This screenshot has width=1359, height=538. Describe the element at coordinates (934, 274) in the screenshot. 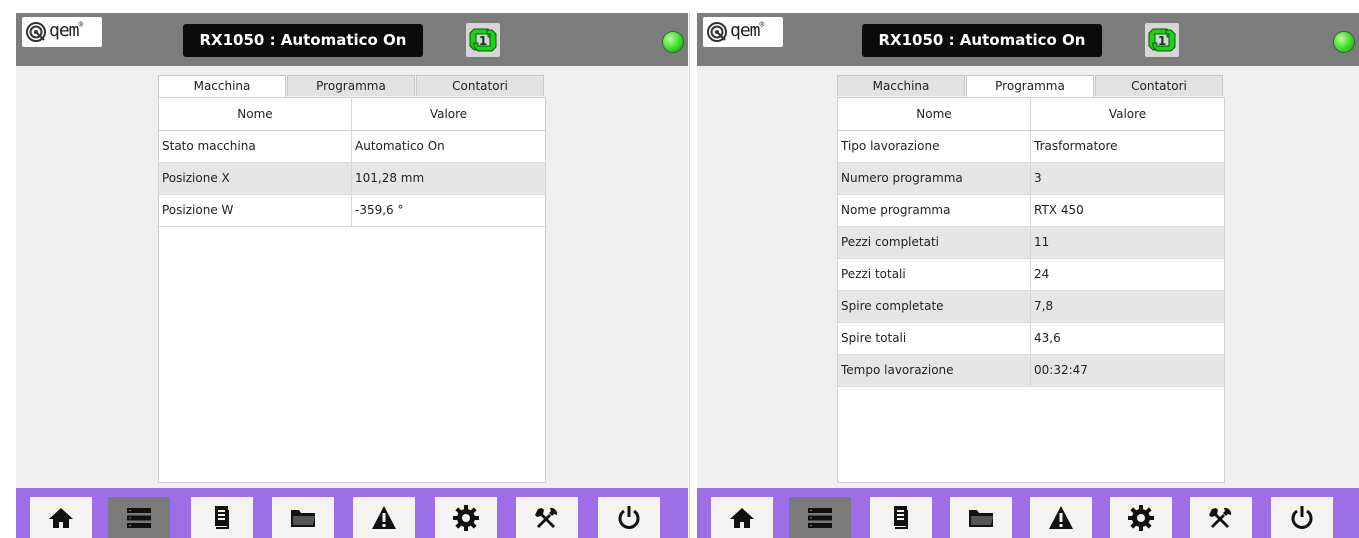

I see `cell-name: Pezzi totali` at that location.